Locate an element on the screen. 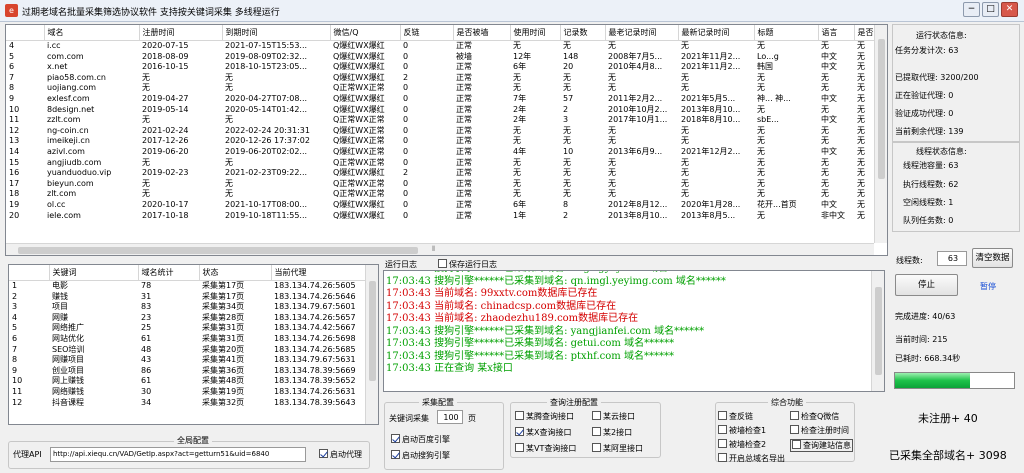 The width and height of the screenshot is (1024, 473). comb-qwechat-check is located at coordinates (794, 415).